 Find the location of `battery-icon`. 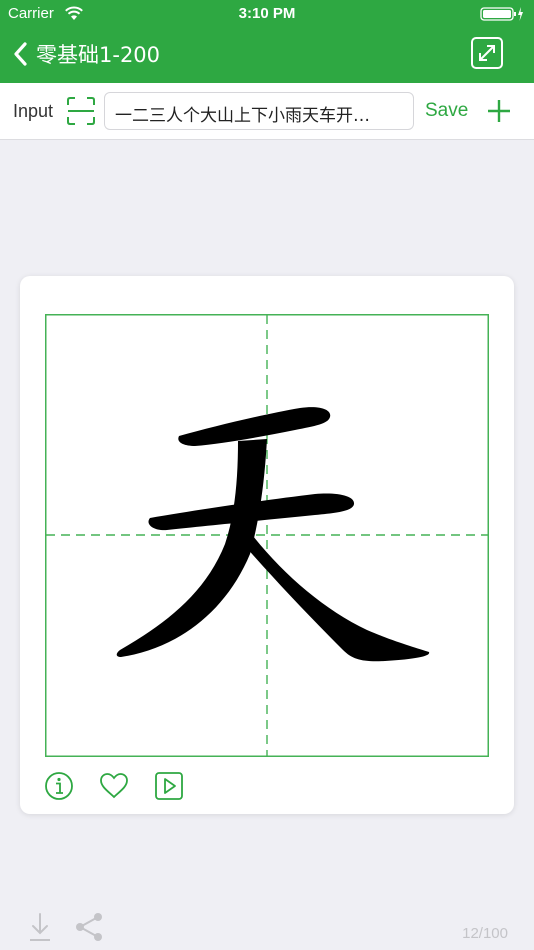

battery-icon is located at coordinates (501, 14).